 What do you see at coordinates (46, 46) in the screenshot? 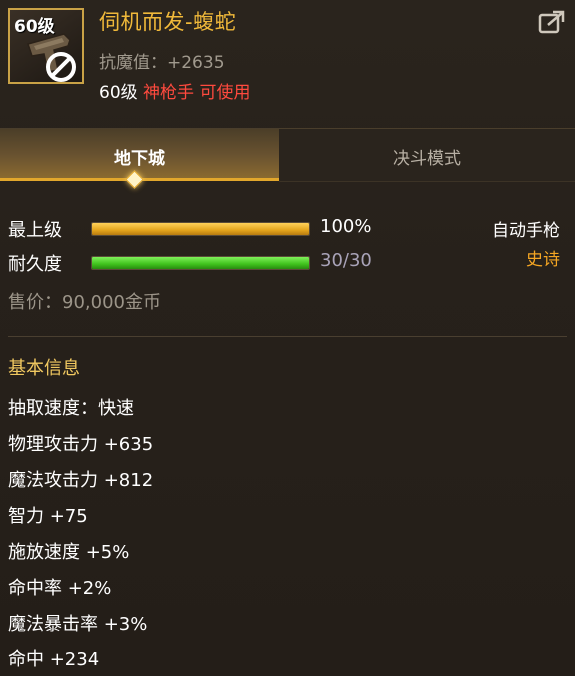
I see `item-icon: 60级` at bounding box center [46, 46].